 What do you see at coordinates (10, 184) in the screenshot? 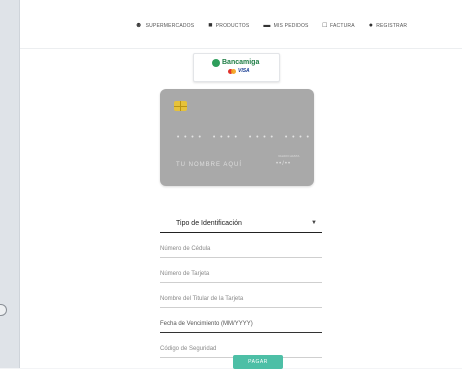
I see `sidebar` at bounding box center [10, 184].